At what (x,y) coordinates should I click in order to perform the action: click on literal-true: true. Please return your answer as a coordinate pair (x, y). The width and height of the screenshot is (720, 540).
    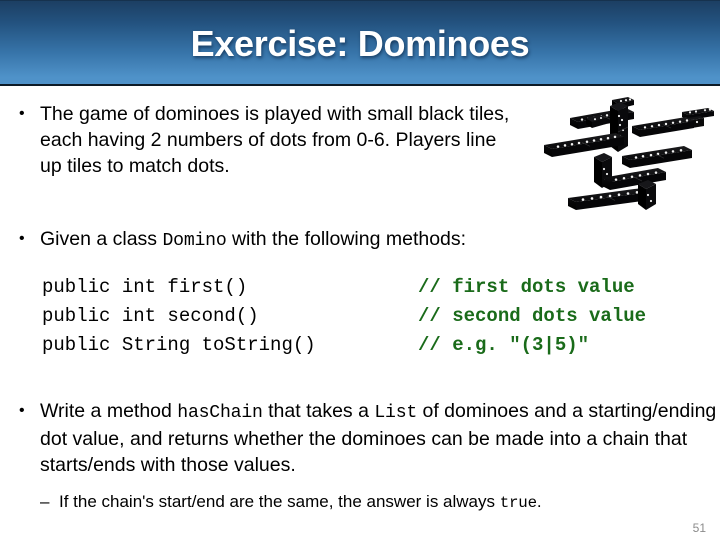
    Looking at the image, I should click on (518, 503).